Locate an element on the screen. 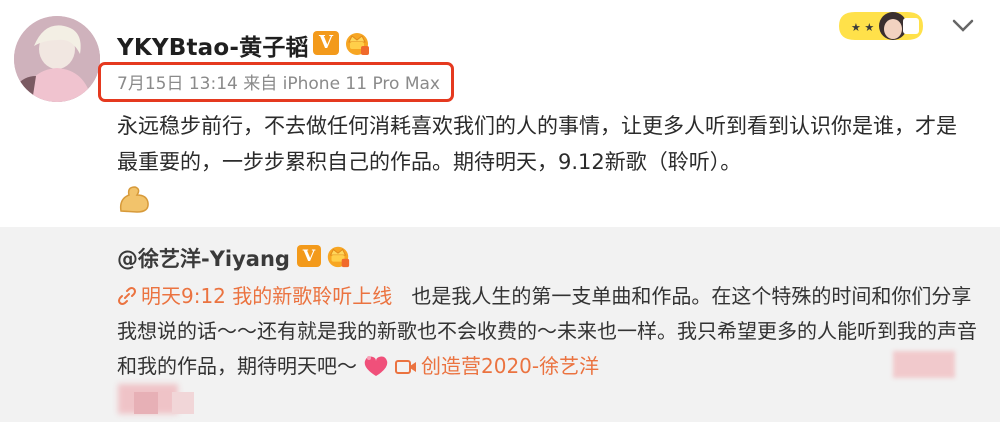 Image resolution: width=1000 pixels, height=422 pixels. song-link-text: 明天9:12 我的新歌聆听上线 is located at coordinates (267, 296).